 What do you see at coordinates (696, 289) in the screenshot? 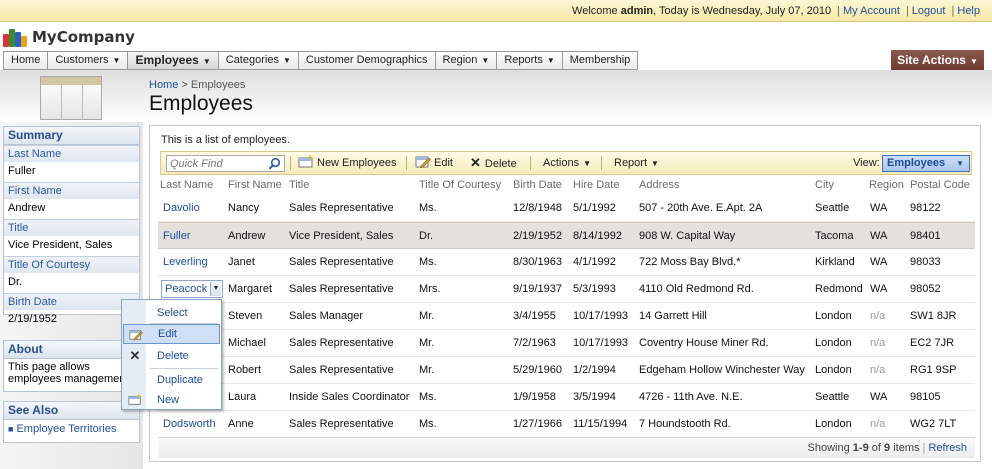
I see `cell-address: 4110 Old Redmond Rd.` at bounding box center [696, 289].